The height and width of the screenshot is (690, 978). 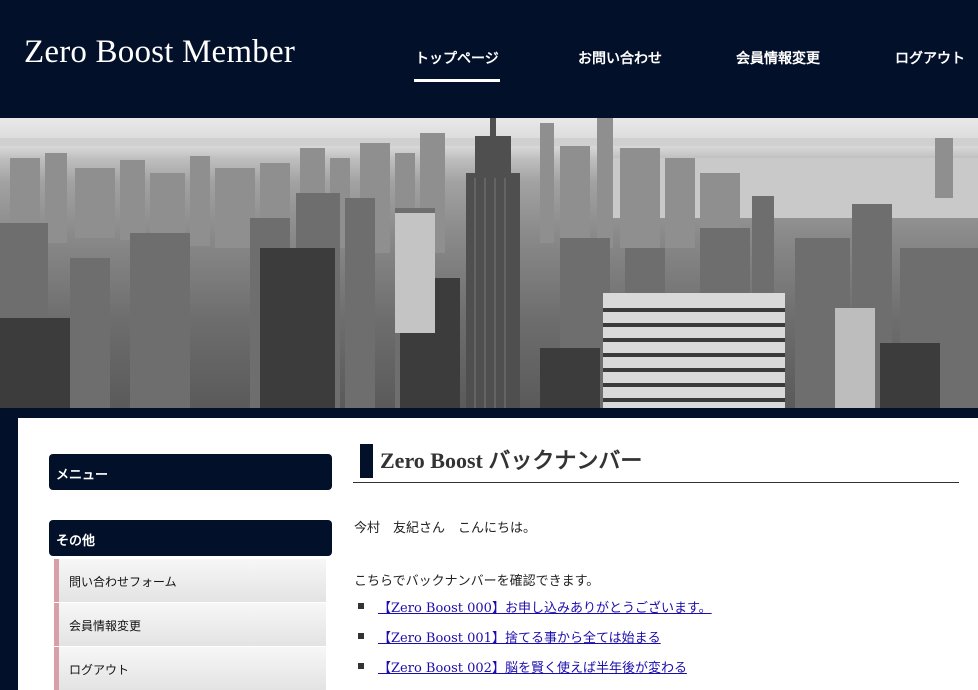 What do you see at coordinates (190, 472) in the screenshot?
I see `sidebar-menu-heading: メニュー` at bounding box center [190, 472].